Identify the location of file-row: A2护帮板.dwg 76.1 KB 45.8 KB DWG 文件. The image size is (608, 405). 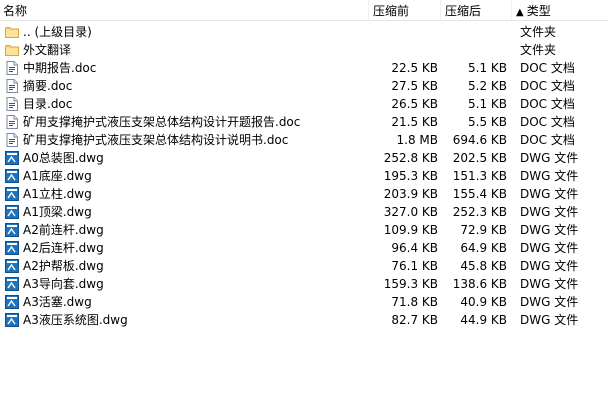
(304, 266).